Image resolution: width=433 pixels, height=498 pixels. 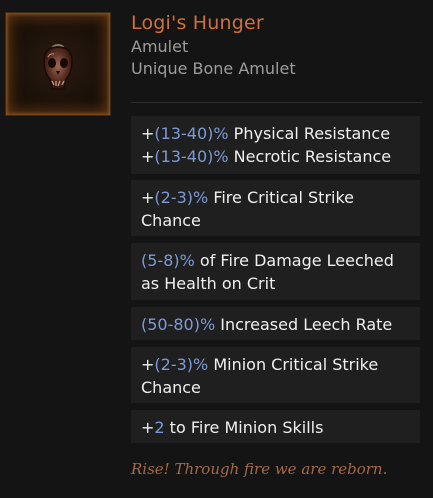 What do you see at coordinates (310, 156) in the screenshot?
I see `affix-text: Necrotic Resistance` at bounding box center [310, 156].